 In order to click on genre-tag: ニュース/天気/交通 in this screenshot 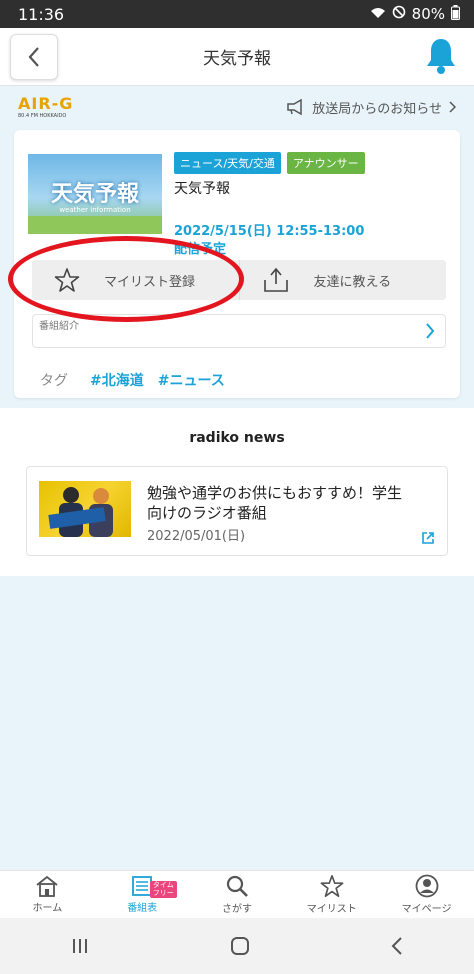, I will do `click(227, 163)`.